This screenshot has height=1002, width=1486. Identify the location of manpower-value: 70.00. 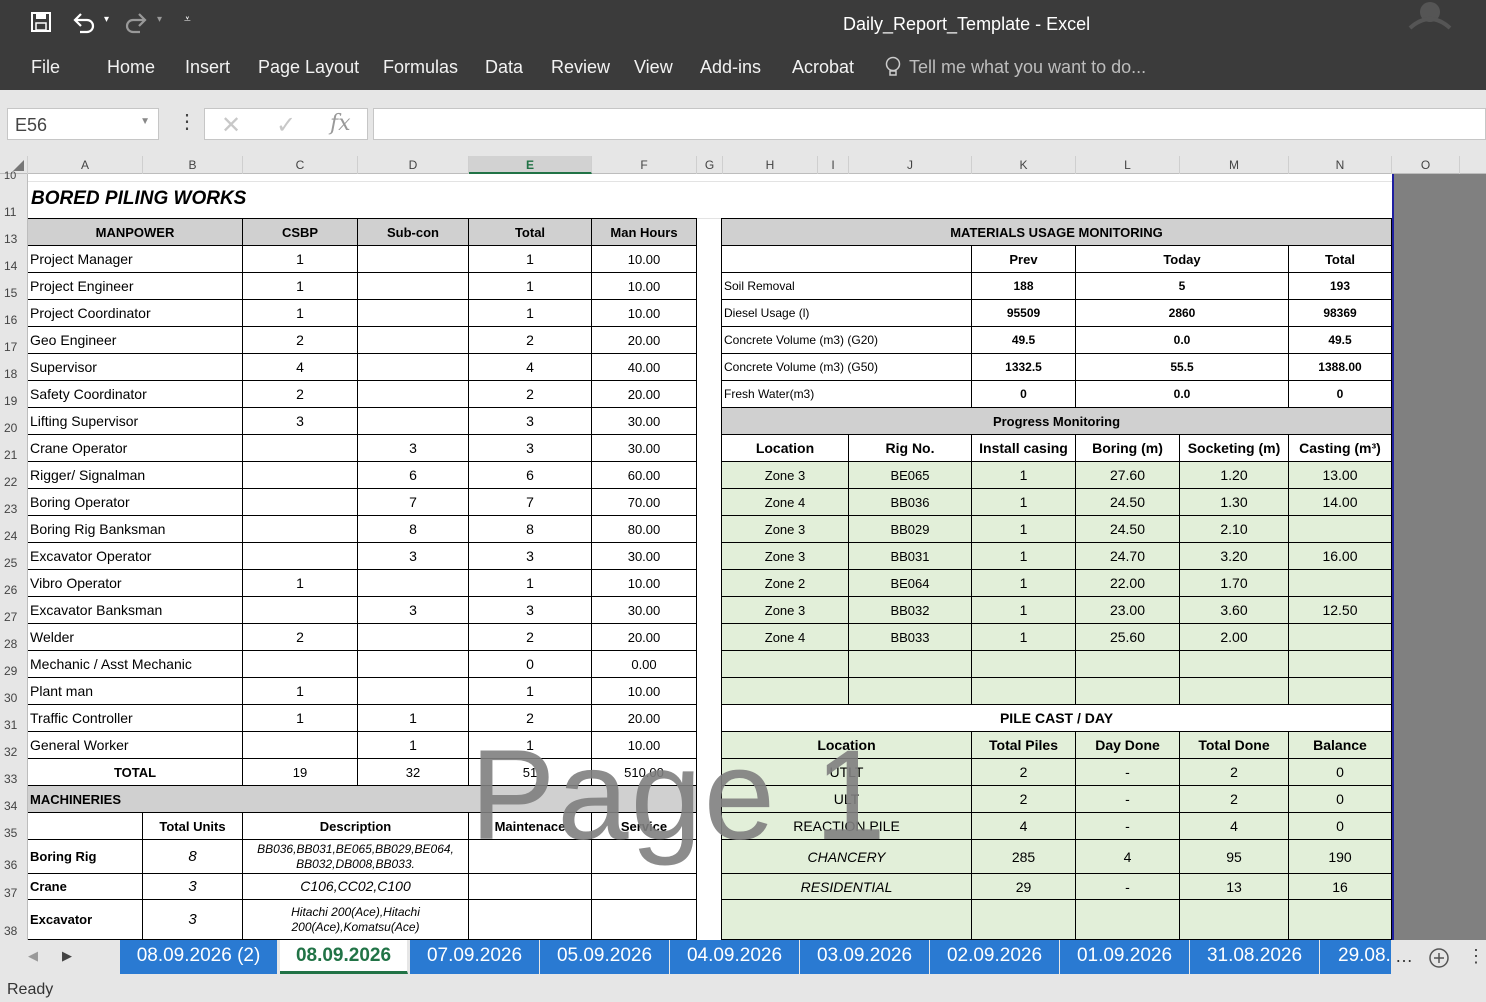
(644, 502).